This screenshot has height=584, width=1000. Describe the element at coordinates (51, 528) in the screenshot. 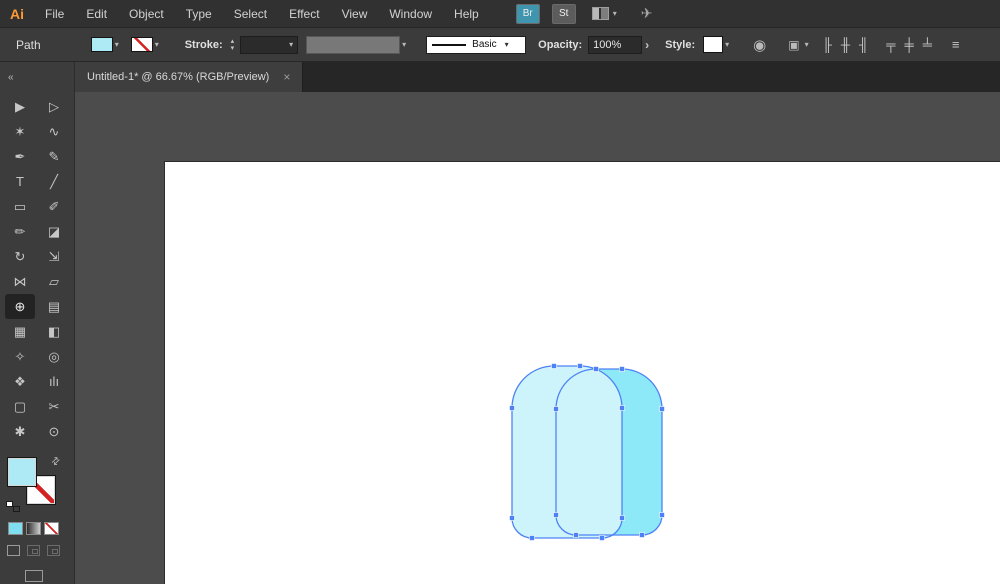

I see `none-button` at that location.